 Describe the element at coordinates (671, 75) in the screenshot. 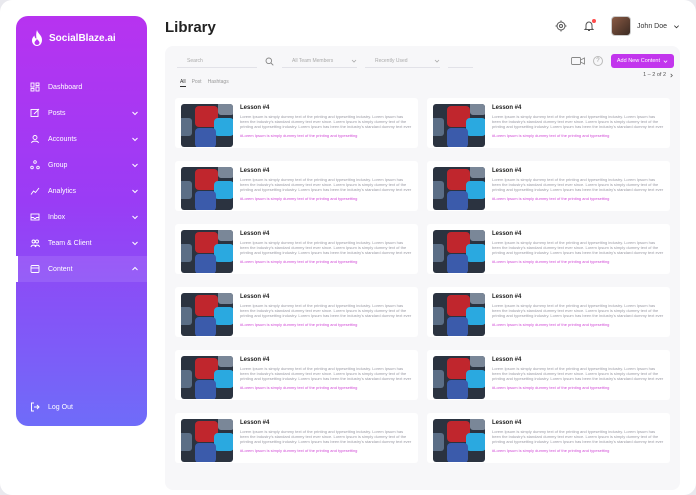

I see `chevron-right-icon` at that location.